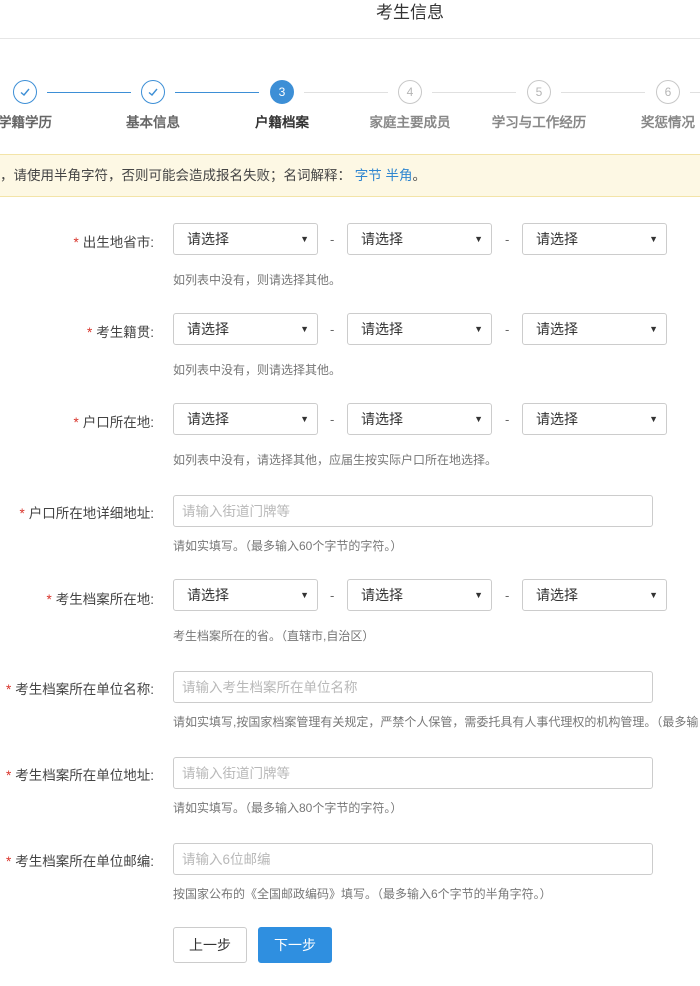 The image size is (700, 986). I want to click on step-label-6: 奖惩情况, so click(668, 122).